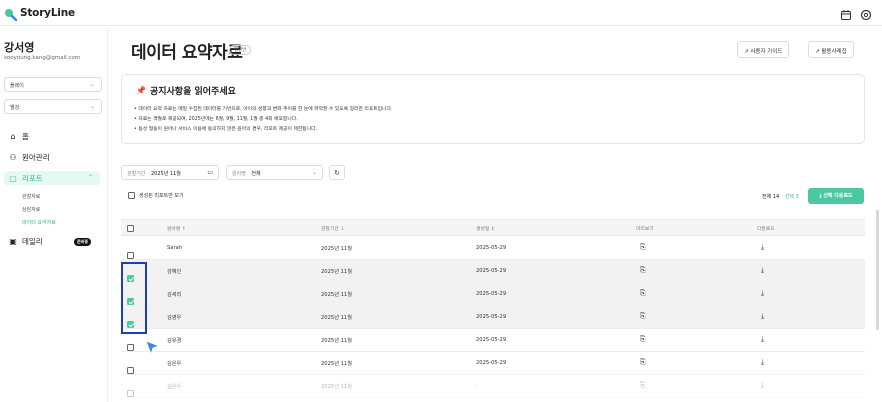  What do you see at coordinates (53, 106) in the screenshot?
I see `class-select: 별강 ⌄` at bounding box center [53, 106].